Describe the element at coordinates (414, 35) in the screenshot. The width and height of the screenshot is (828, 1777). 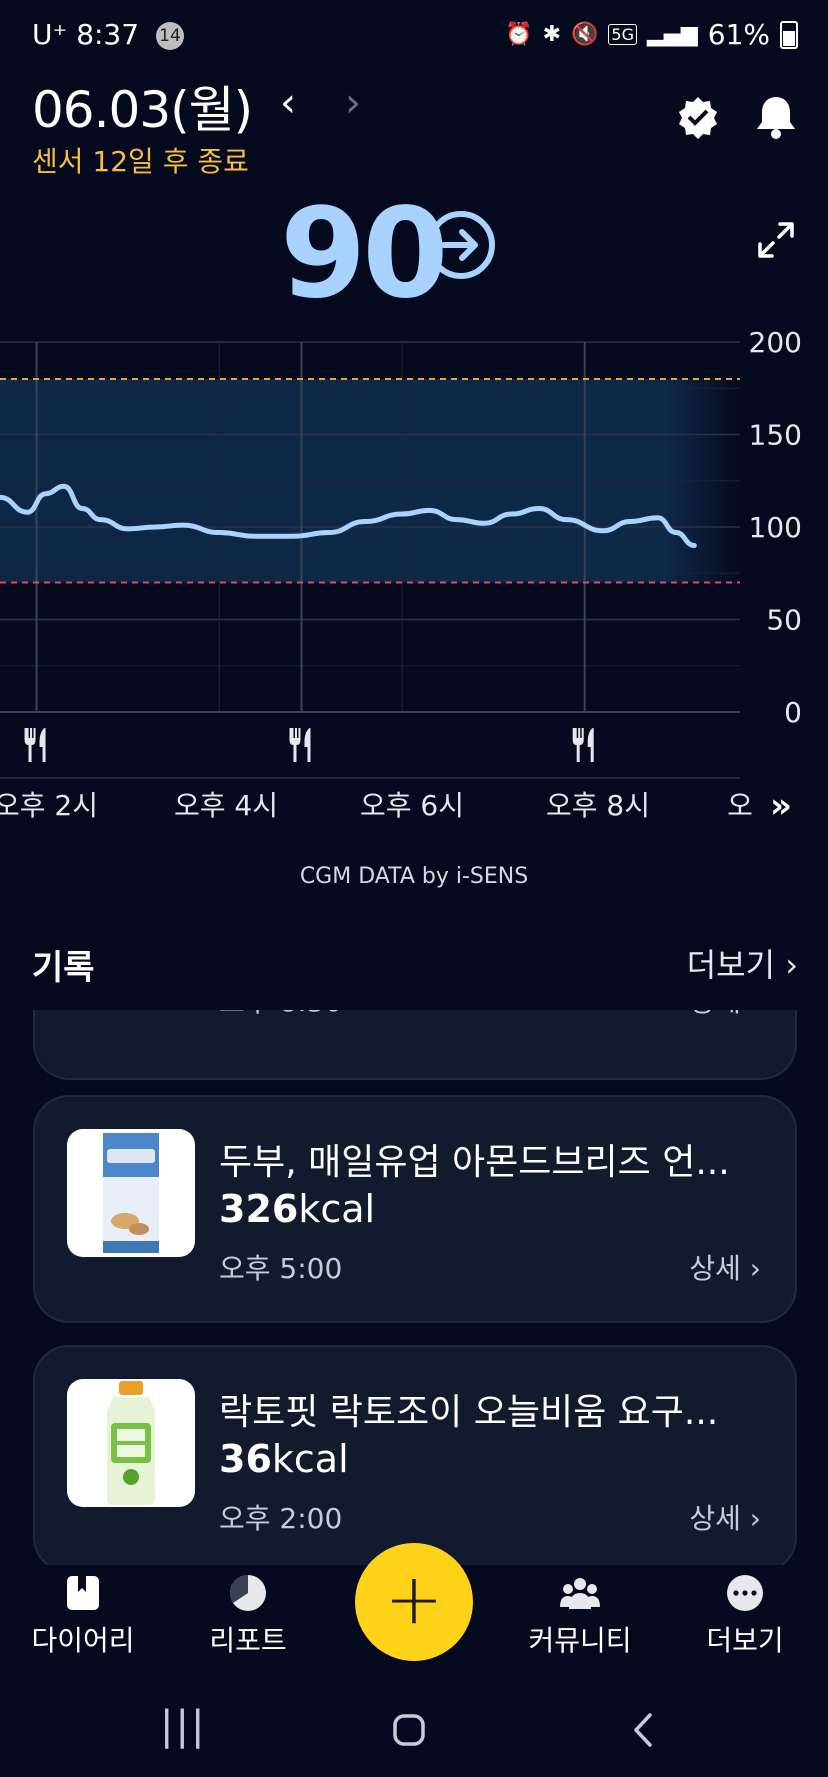
I see `status-bar: U⁺ 8:37 14 ⏰ ✱ 🔇 5G ▂▄▆ 61%` at that location.